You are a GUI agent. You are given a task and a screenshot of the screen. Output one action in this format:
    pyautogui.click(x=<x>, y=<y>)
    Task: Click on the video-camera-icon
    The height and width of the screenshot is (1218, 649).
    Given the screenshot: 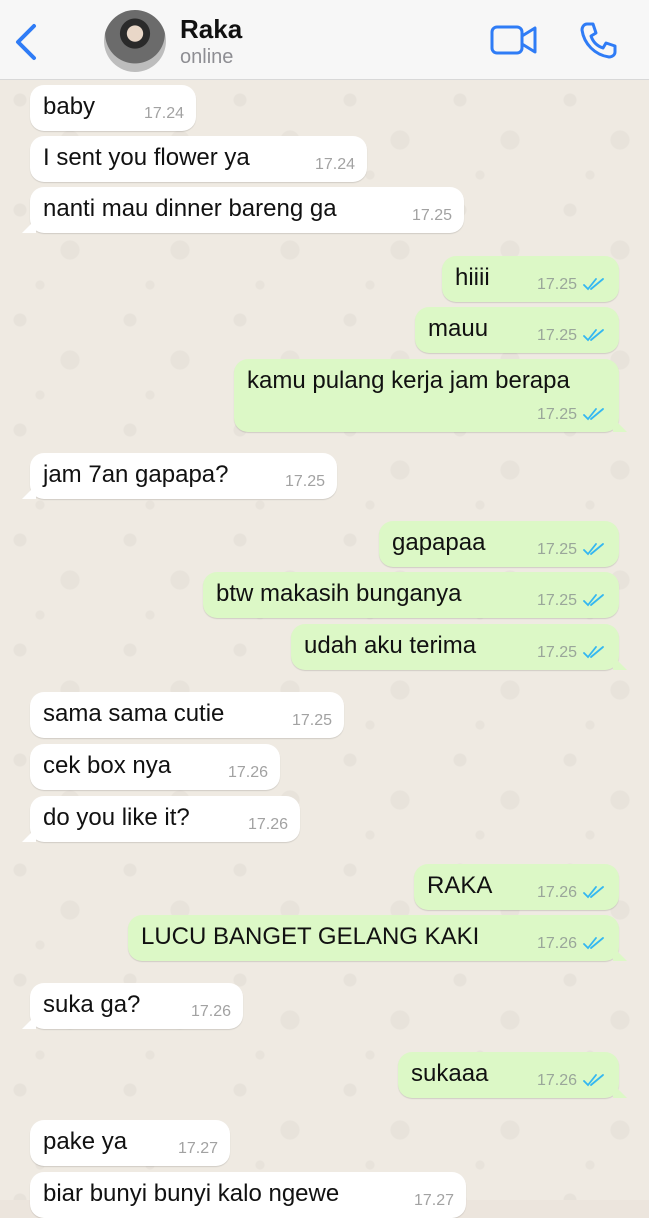 What is the action you would take?
    pyautogui.click(x=513, y=40)
    